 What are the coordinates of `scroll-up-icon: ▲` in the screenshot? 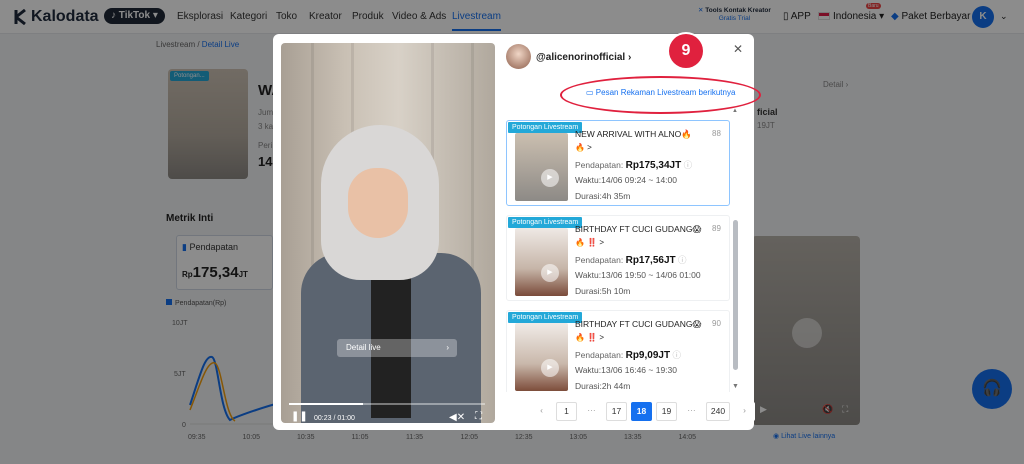 It's located at (735, 111).